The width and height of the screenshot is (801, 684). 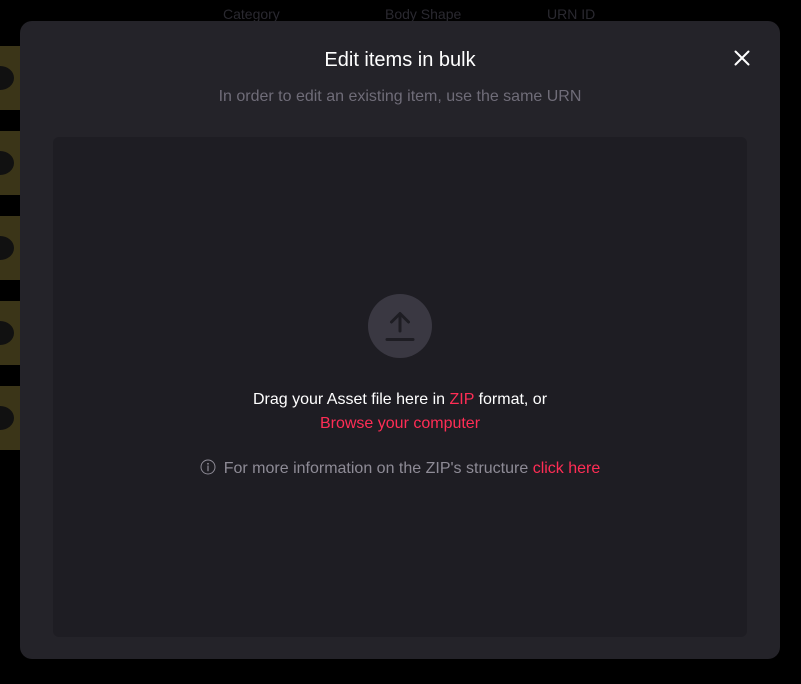 I want to click on background-column-category: Category, so click(x=251, y=14).